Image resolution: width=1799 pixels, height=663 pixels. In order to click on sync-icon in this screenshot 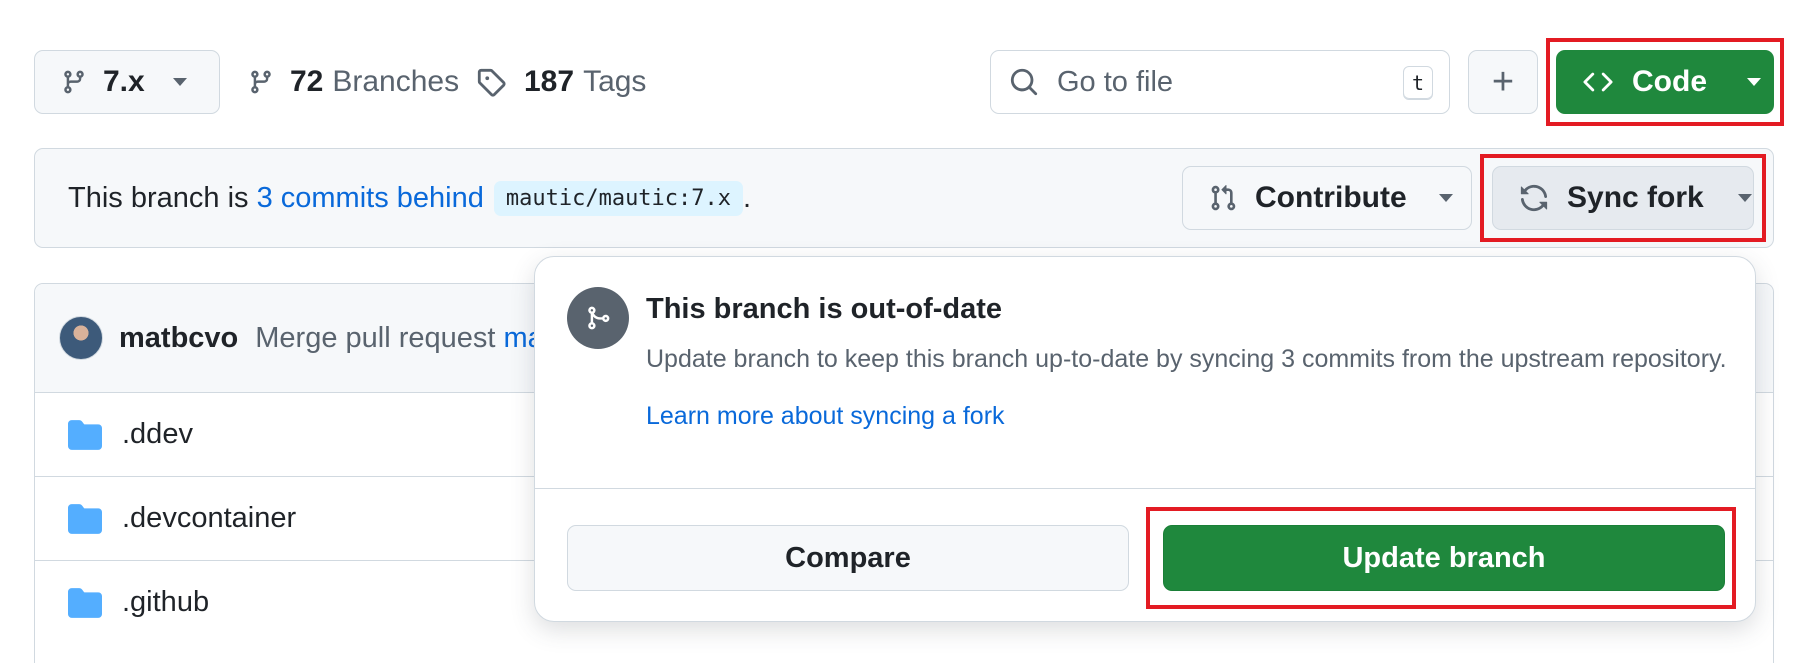, I will do `click(1534, 198)`.